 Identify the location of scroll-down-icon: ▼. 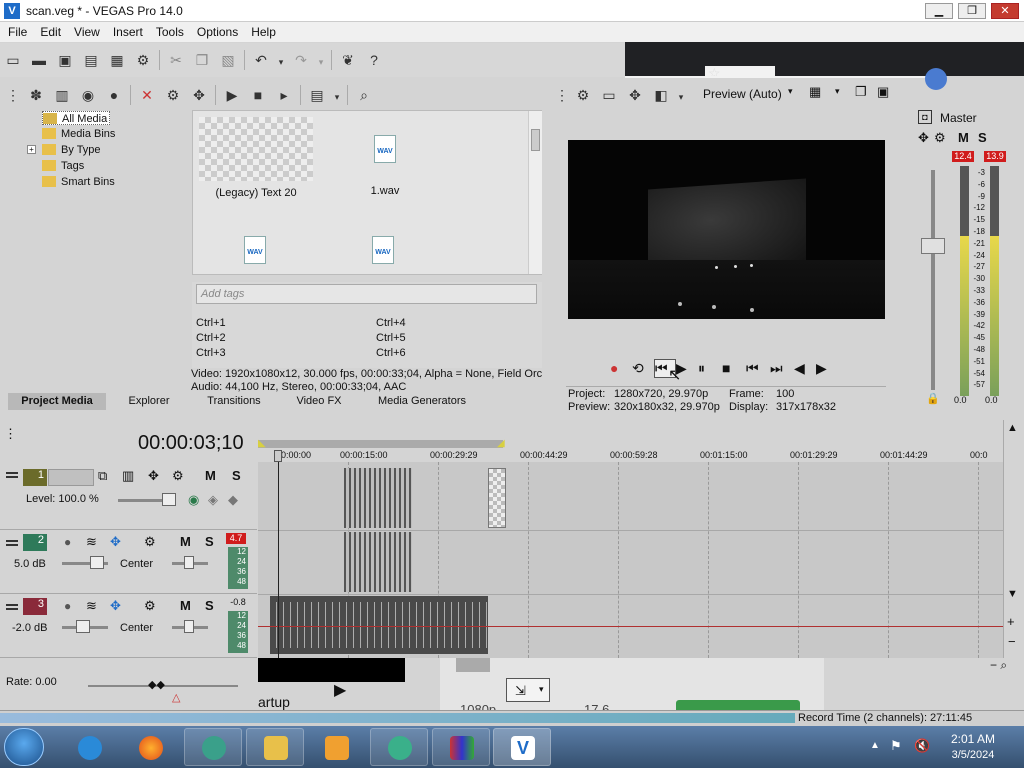
(1012, 594).